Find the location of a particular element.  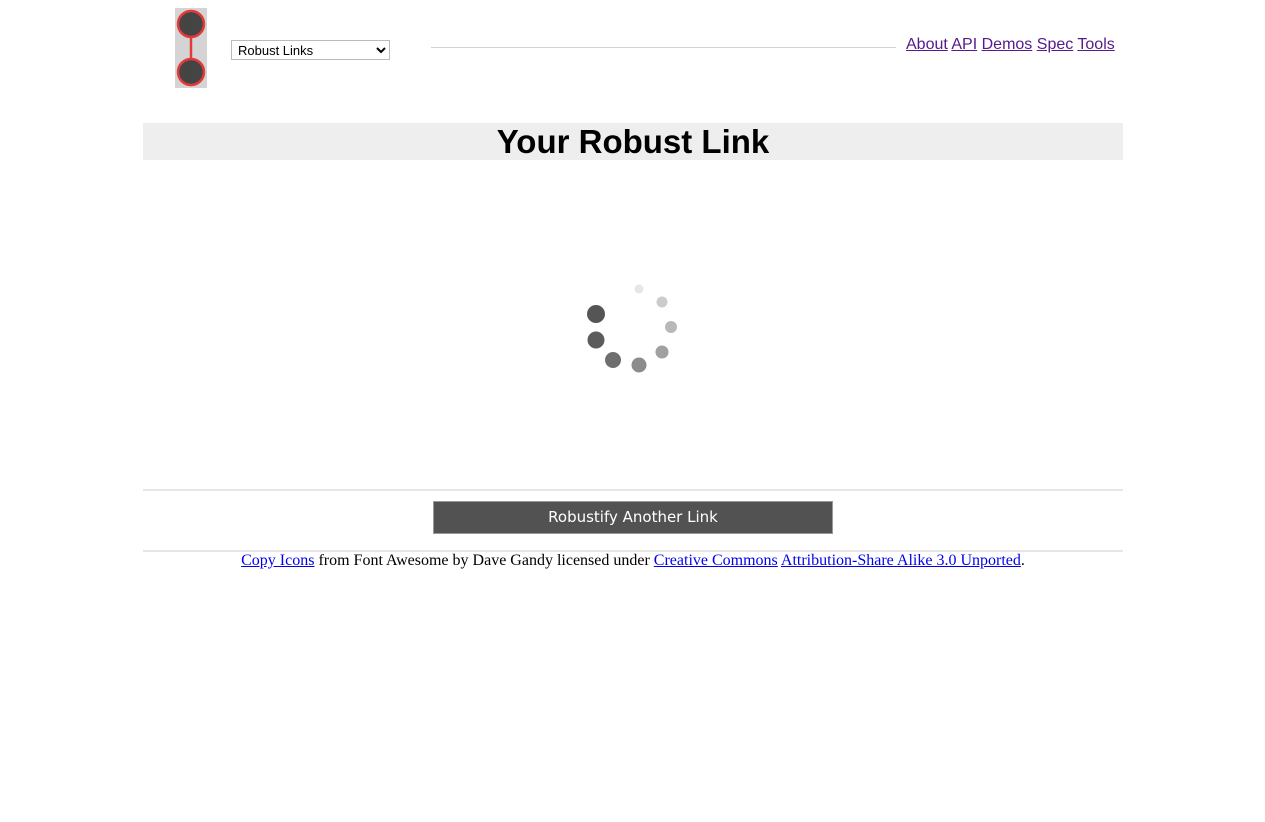

copy-icons-link: Copy Icons is located at coordinates (277, 560).